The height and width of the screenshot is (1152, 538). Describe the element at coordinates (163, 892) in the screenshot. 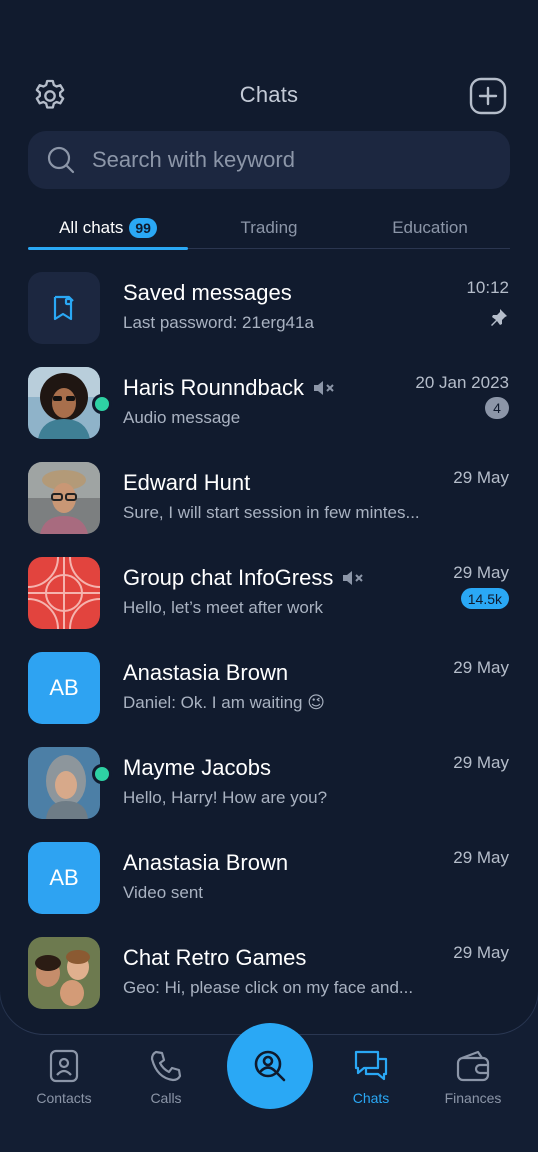

I see `chat-preview: Video sent` at that location.